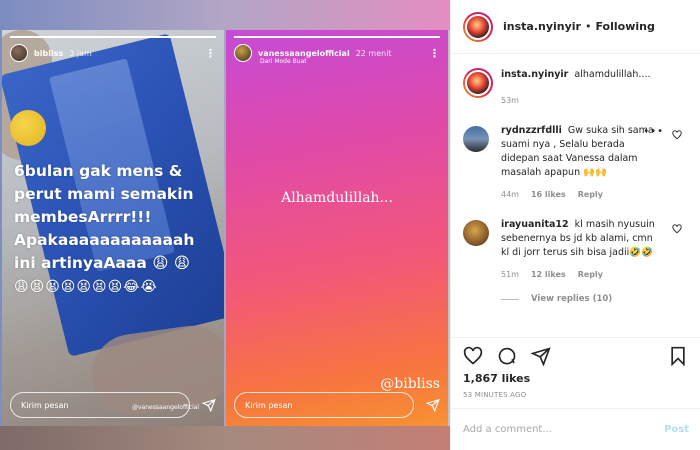 This screenshot has width=700, height=450. Describe the element at coordinates (564, 429) in the screenshot. I see `comment-input` at that location.